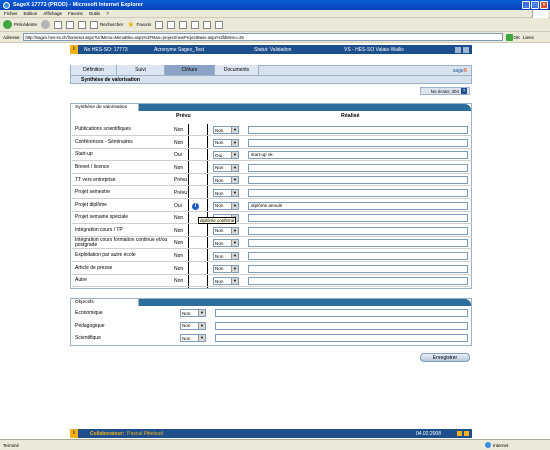 The image size is (550, 450). Describe the element at coordinates (544, 5) in the screenshot. I see `close-button: ×` at that location.